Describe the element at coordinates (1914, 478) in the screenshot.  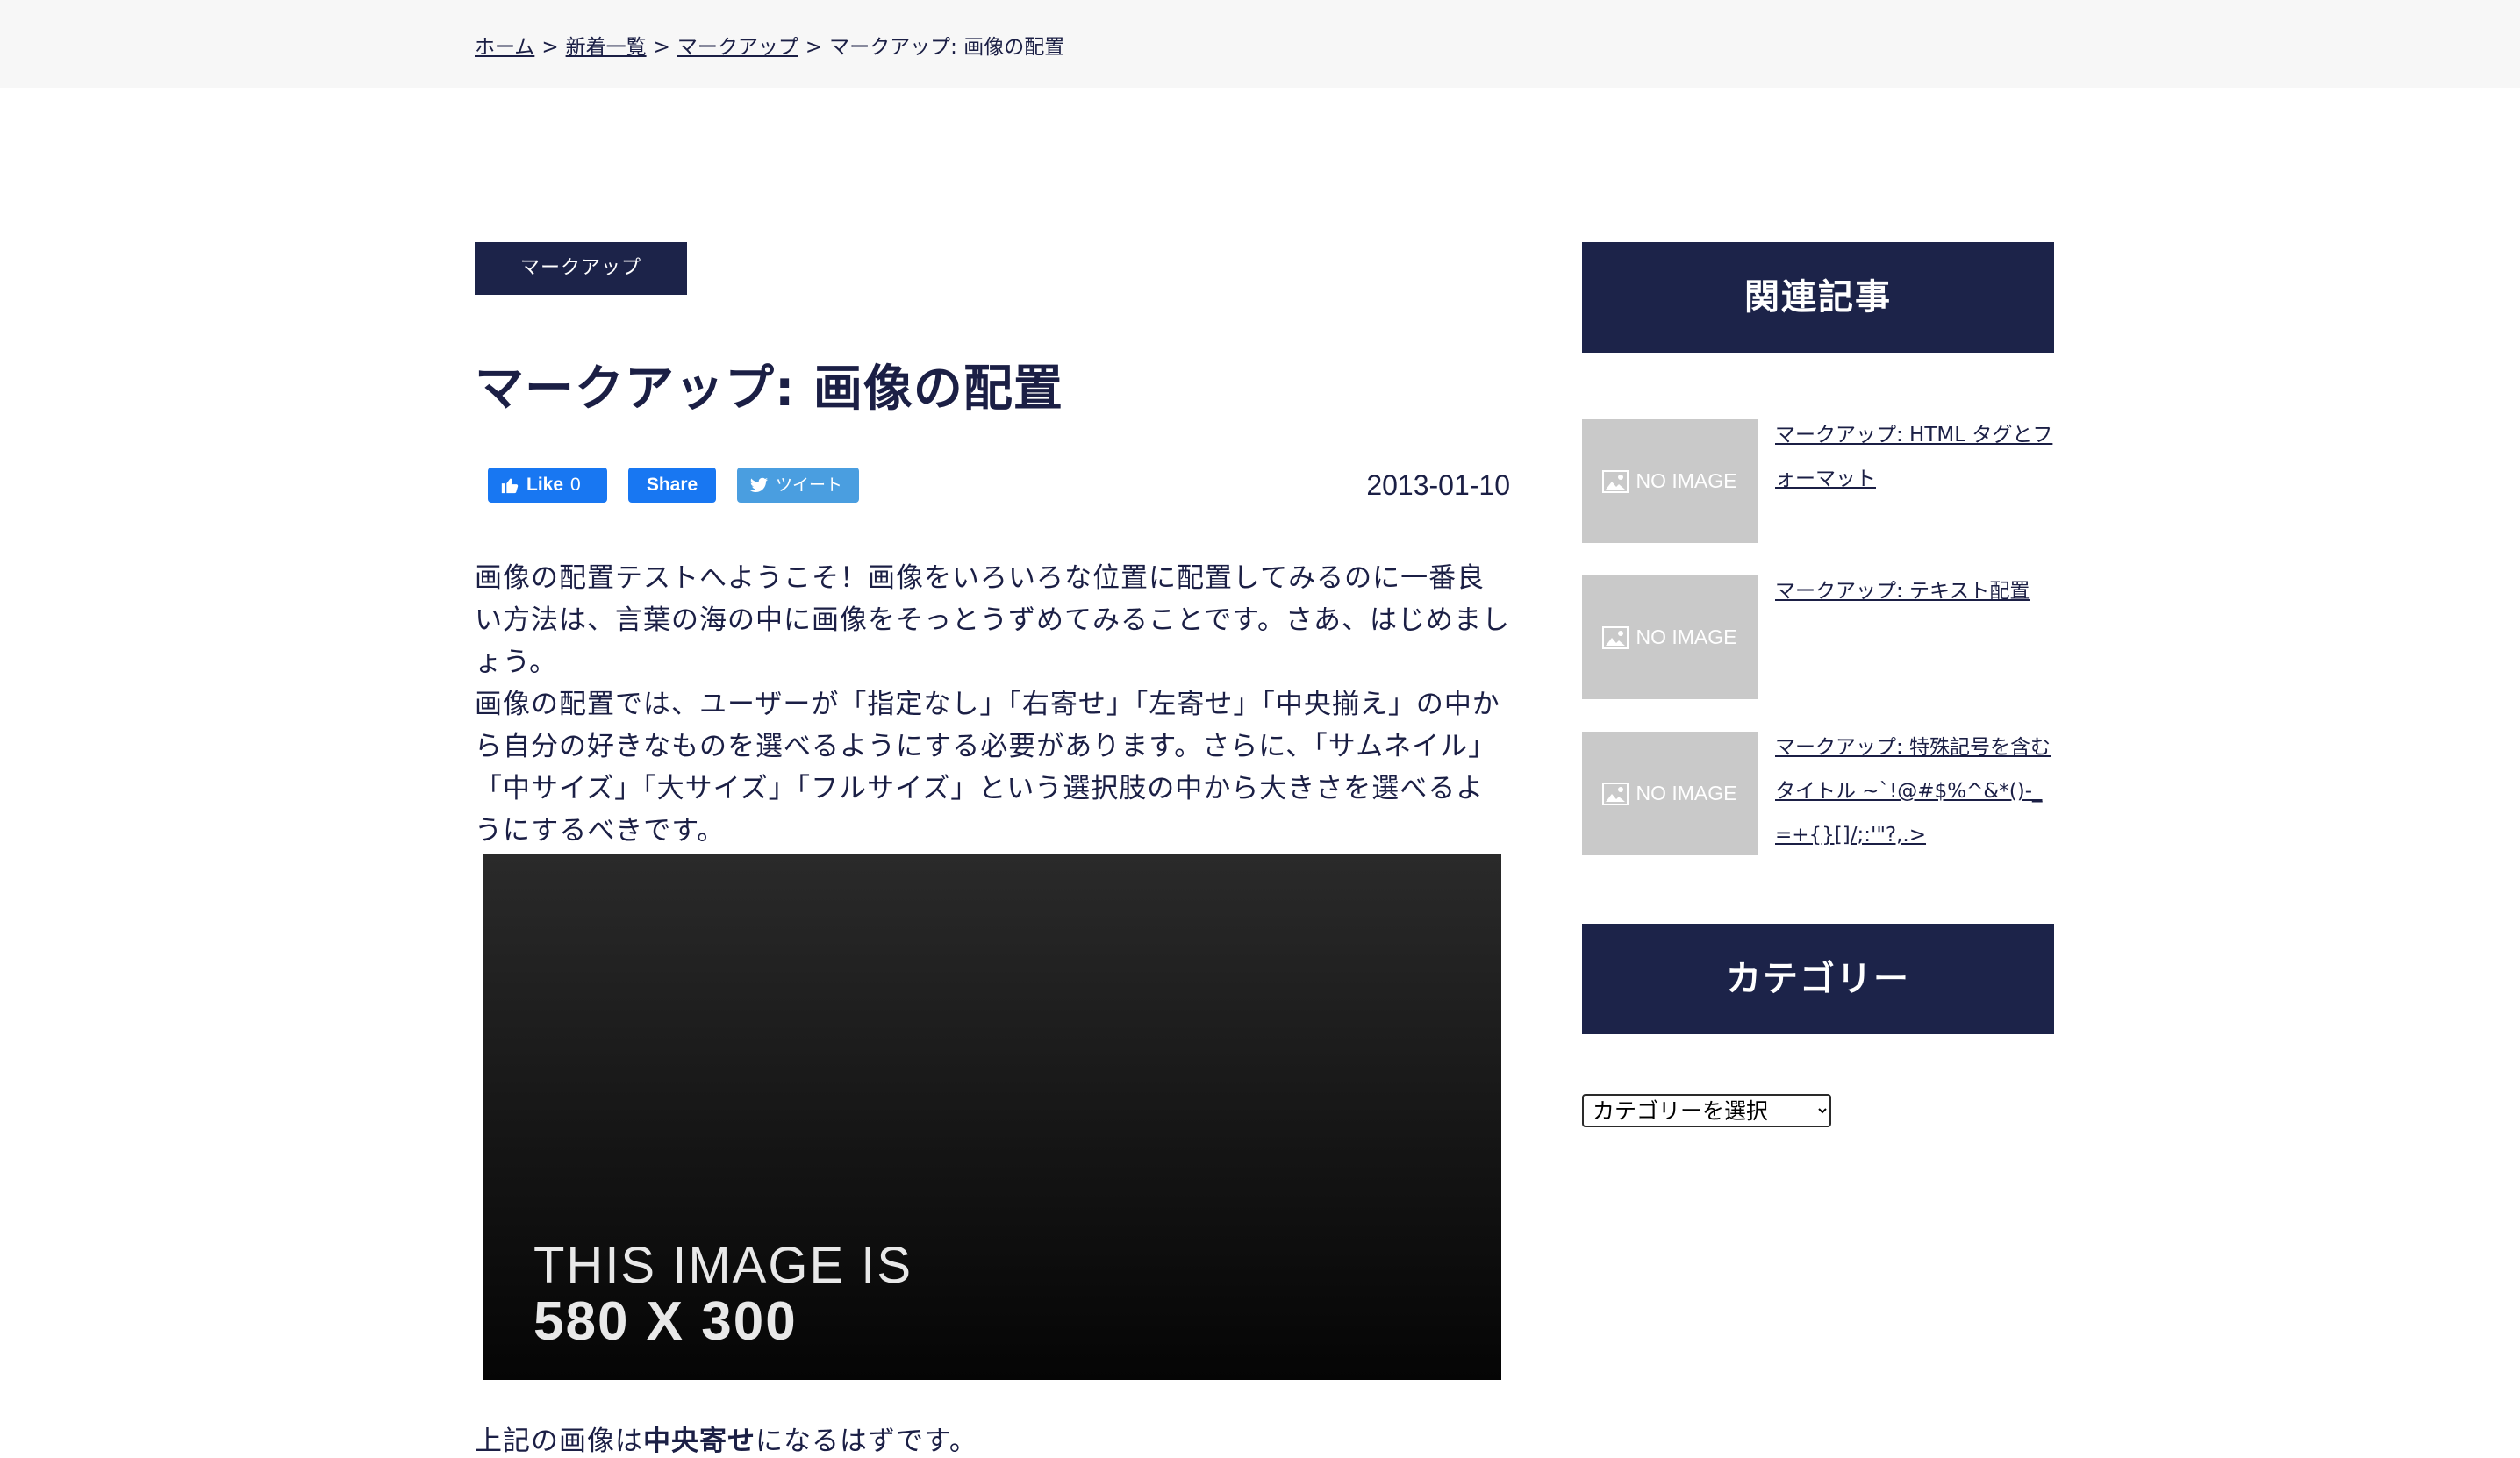
I see `related-link: マークアップ: HTML タグとフォーマット` at that location.